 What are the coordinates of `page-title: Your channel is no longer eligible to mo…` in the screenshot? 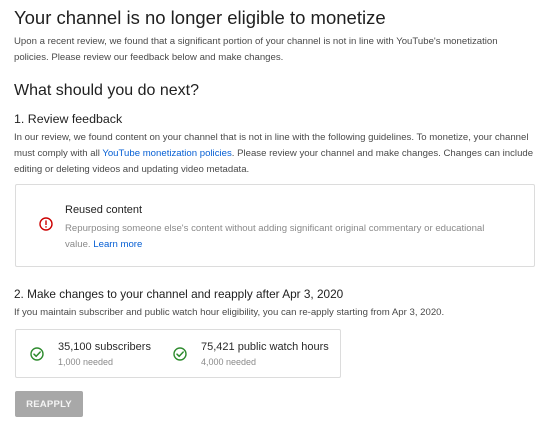 It's located at (200, 17).